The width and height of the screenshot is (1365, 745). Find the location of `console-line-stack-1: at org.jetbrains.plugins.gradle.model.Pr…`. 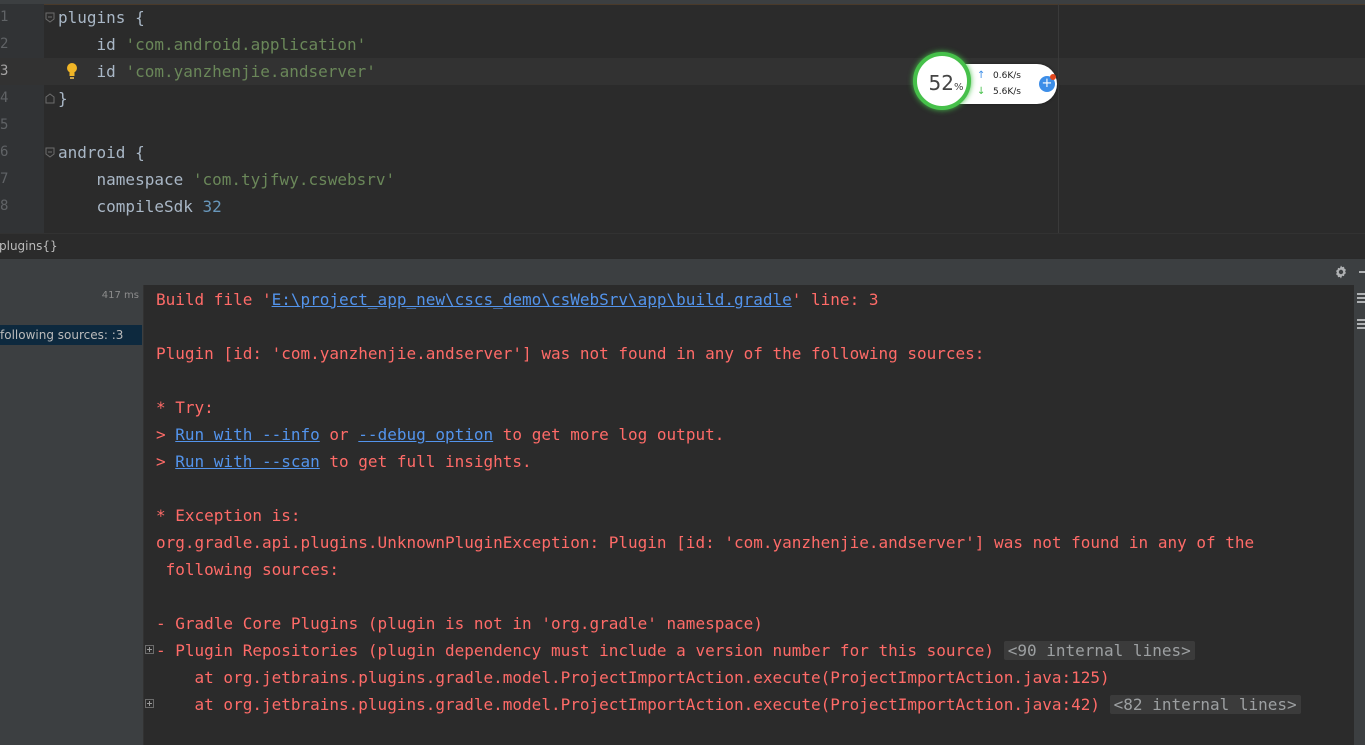

console-line-stack-1: at org.jetbrains.plugins.gradle.model.Pr… is located at coordinates (633, 677).